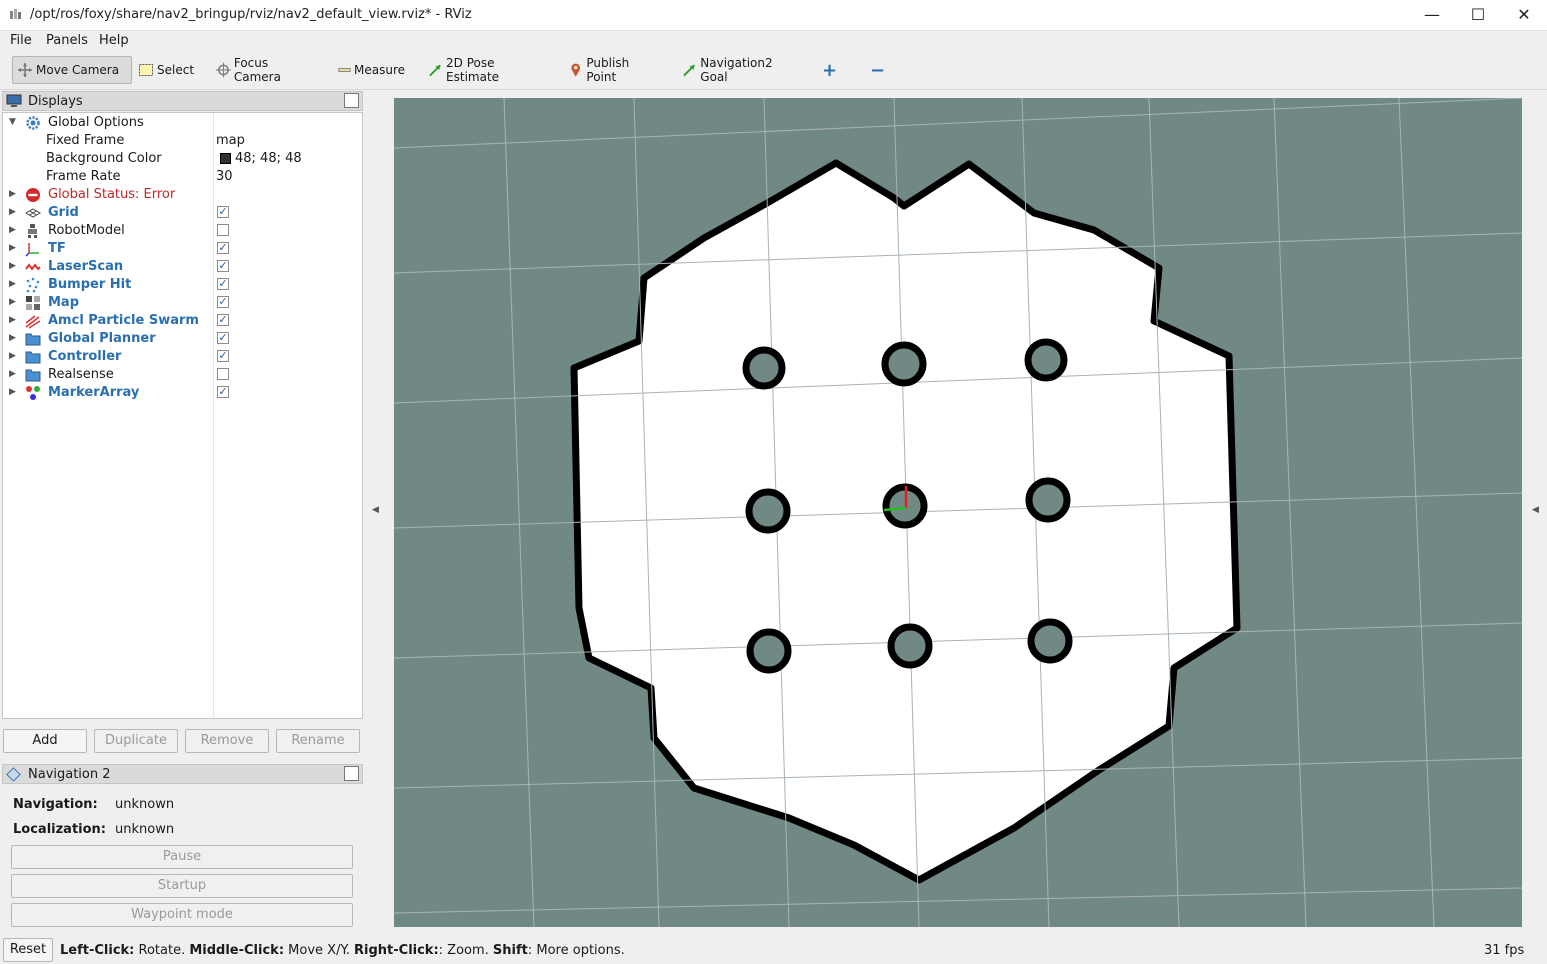 The height and width of the screenshot is (964, 1547). Describe the element at coordinates (1524, 15) in the screenshot. I see `close-button: ✕` at that location.